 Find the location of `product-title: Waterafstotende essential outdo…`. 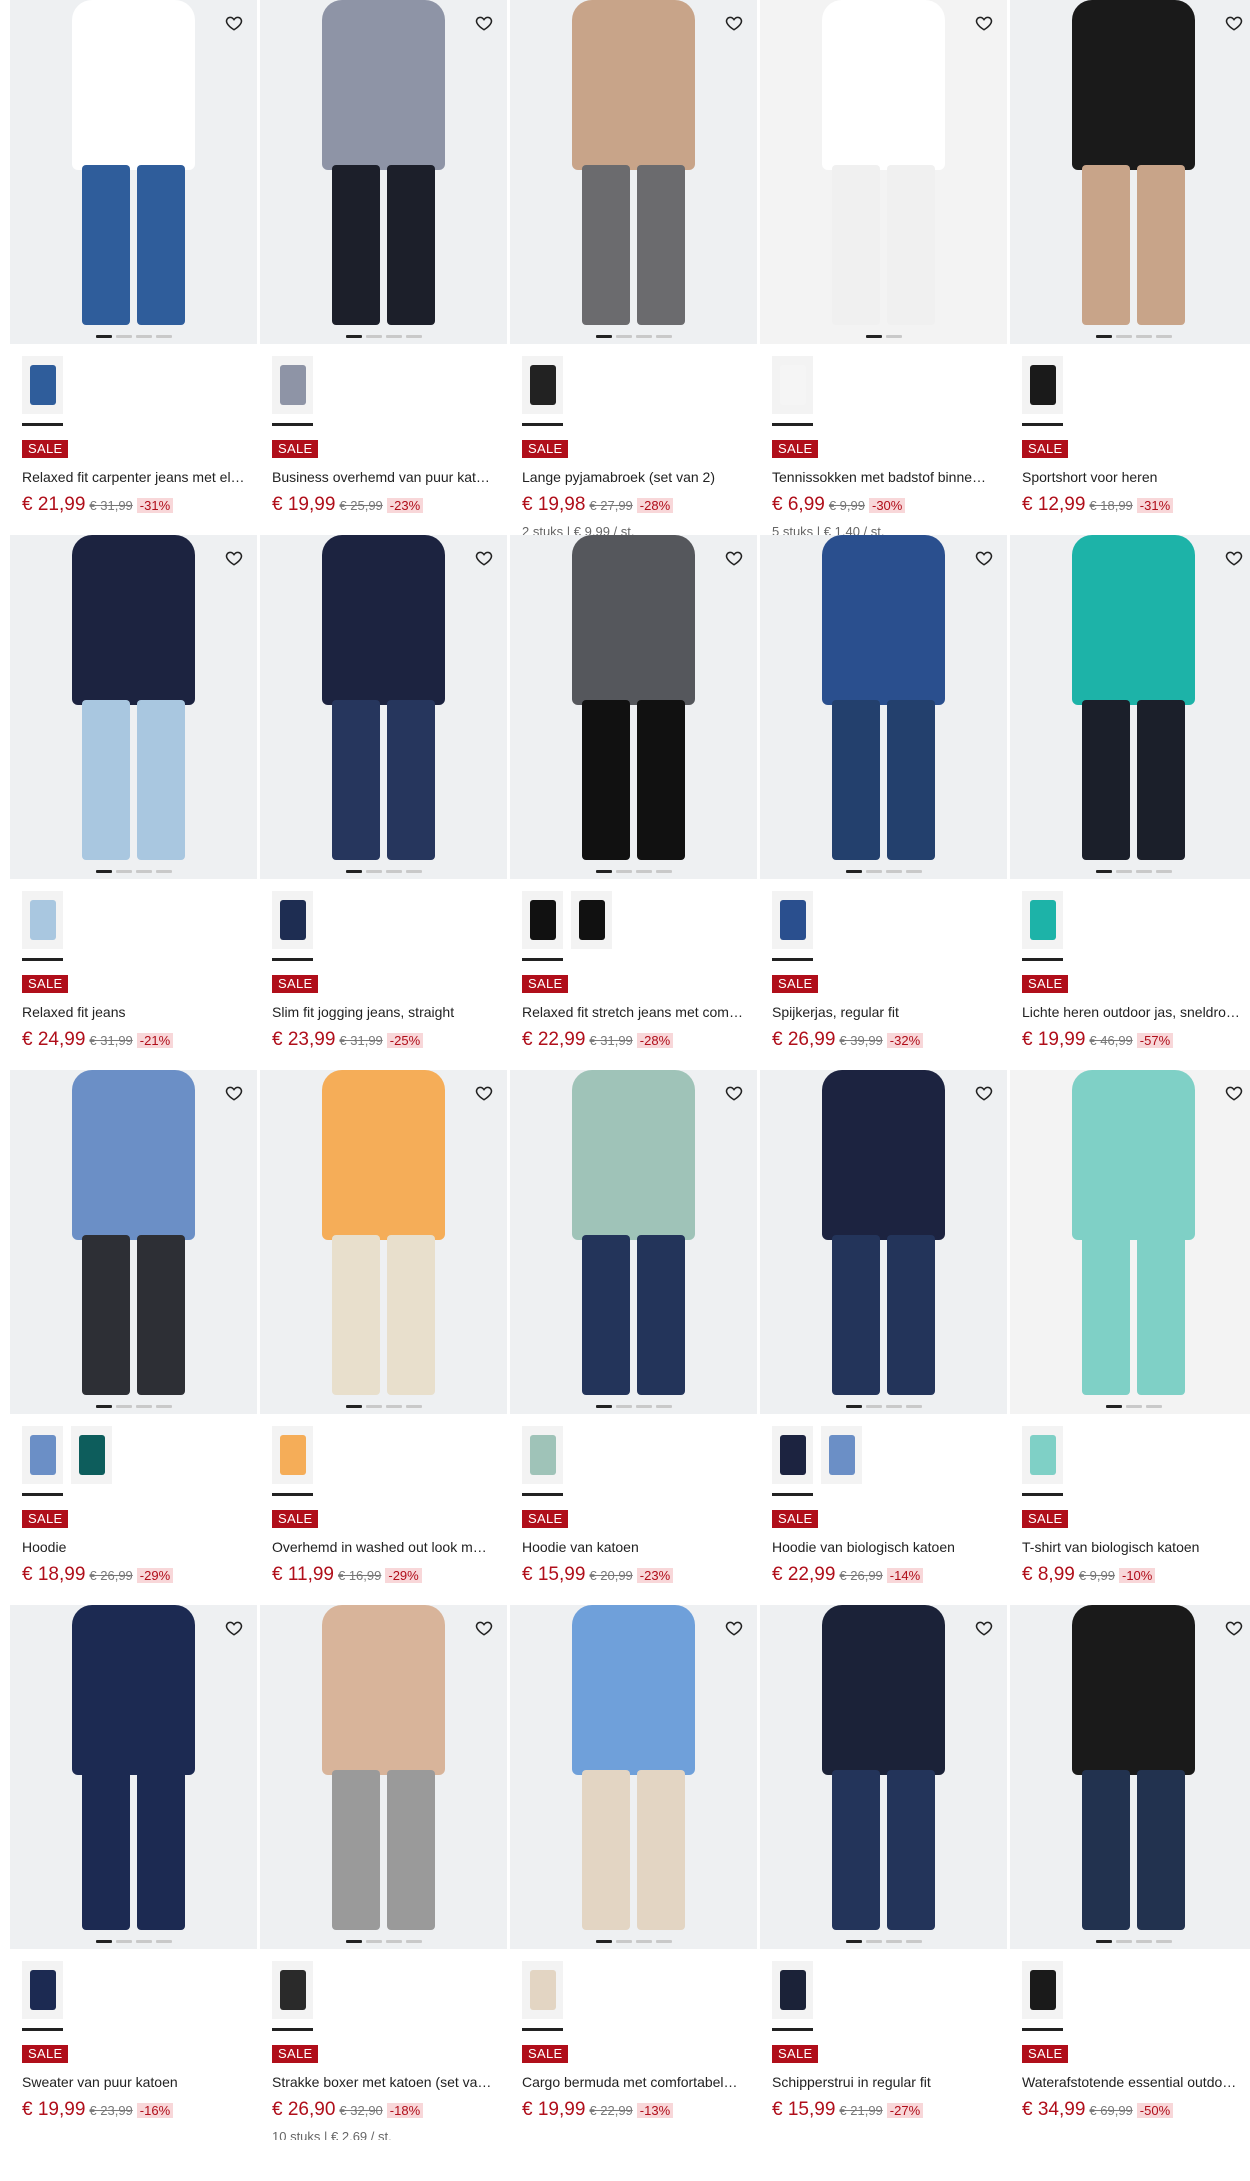

product-title: Waterafstotende essential outdo… is located at coordinates (1133, 2082).